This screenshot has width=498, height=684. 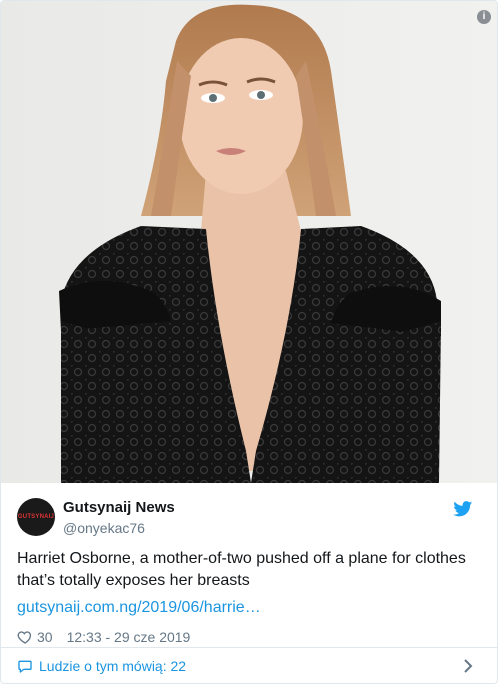 What do you see at coordinates (119, 528) in the screenshot?
I see `handle: @onyekac76` at bounding box center [119, 528].